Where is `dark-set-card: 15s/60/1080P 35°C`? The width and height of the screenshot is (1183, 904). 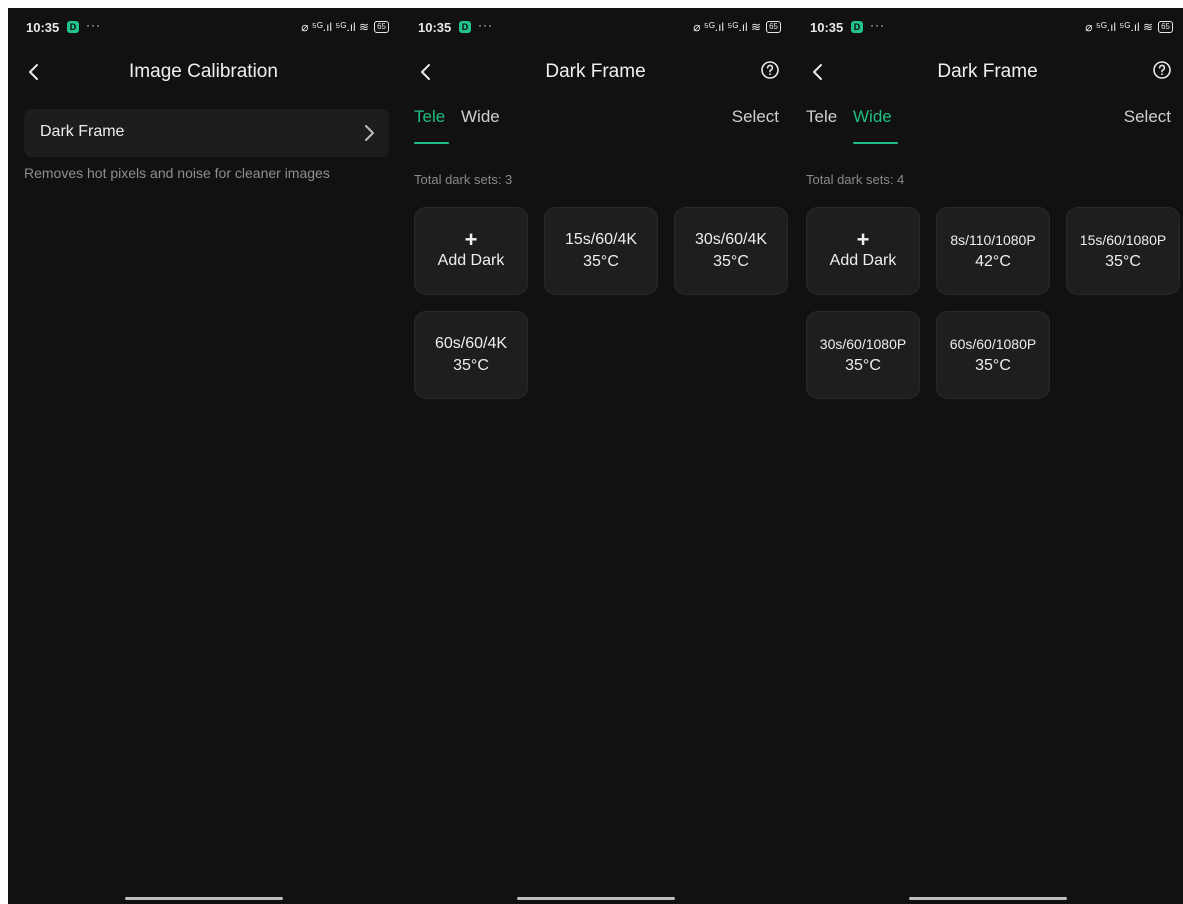 dark-set-card: 15s/60/1080P 35°C is located at coordinates (1123, 251).